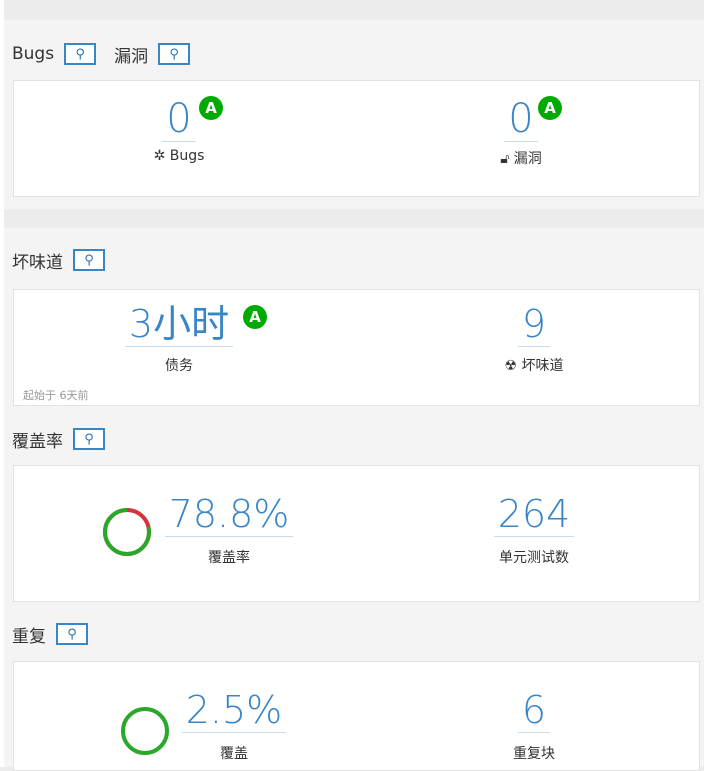 This screenshot has height=771, width=704. I want to click on duplicated-blocks-metric: 6 重复块, so click(534, 726).